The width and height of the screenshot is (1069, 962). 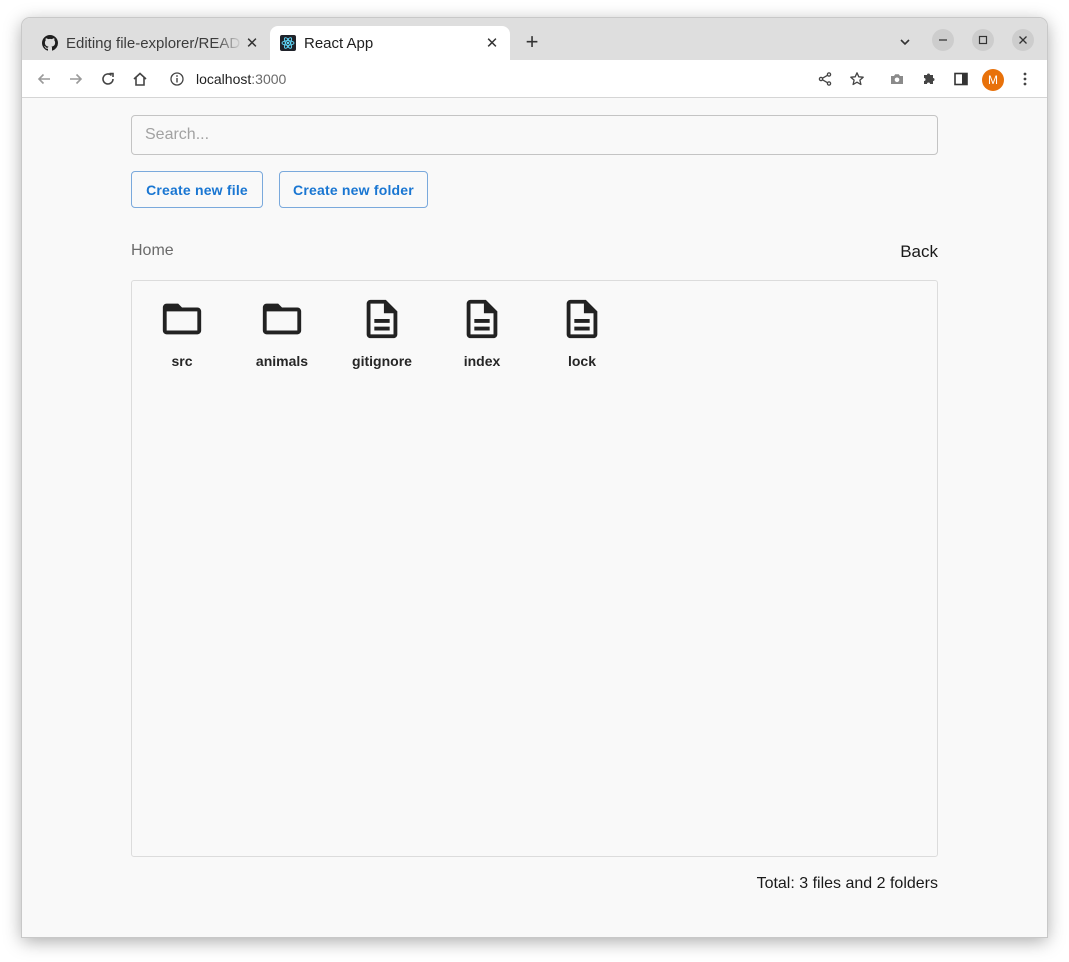 I want to click on file-item-index: index, so click(x=482, y=331).